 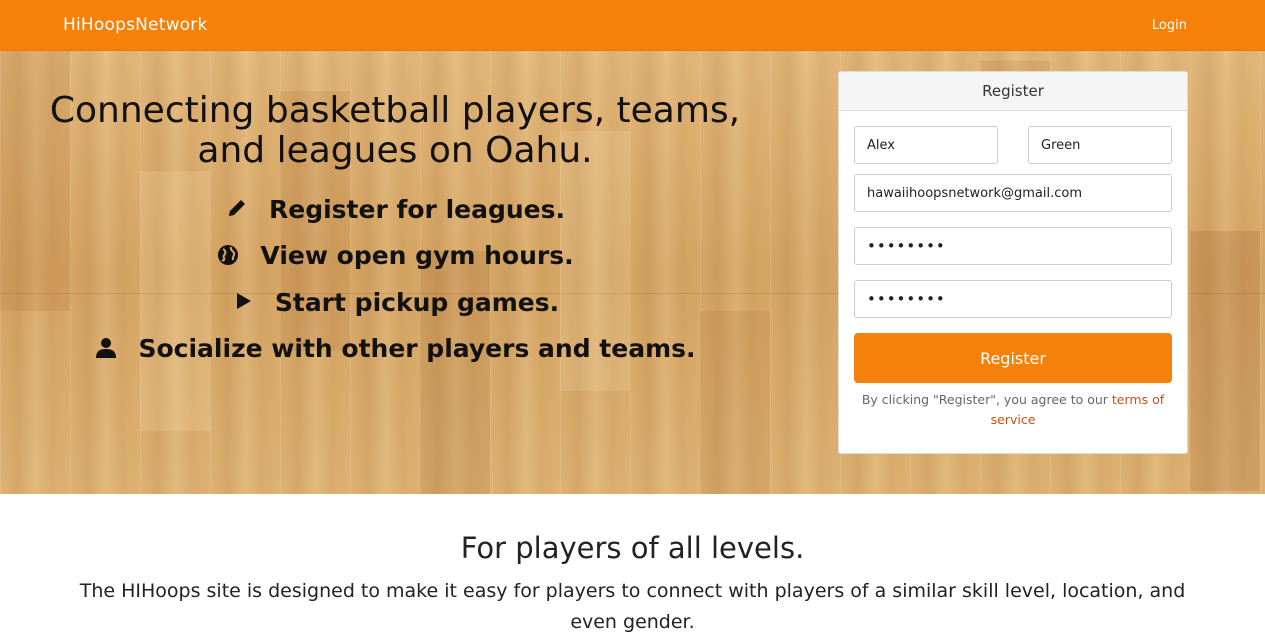 What do you see at coordinates (1100, 145) in the screenshot?
I see `last-name-input` at bounding box center [1100, 145].